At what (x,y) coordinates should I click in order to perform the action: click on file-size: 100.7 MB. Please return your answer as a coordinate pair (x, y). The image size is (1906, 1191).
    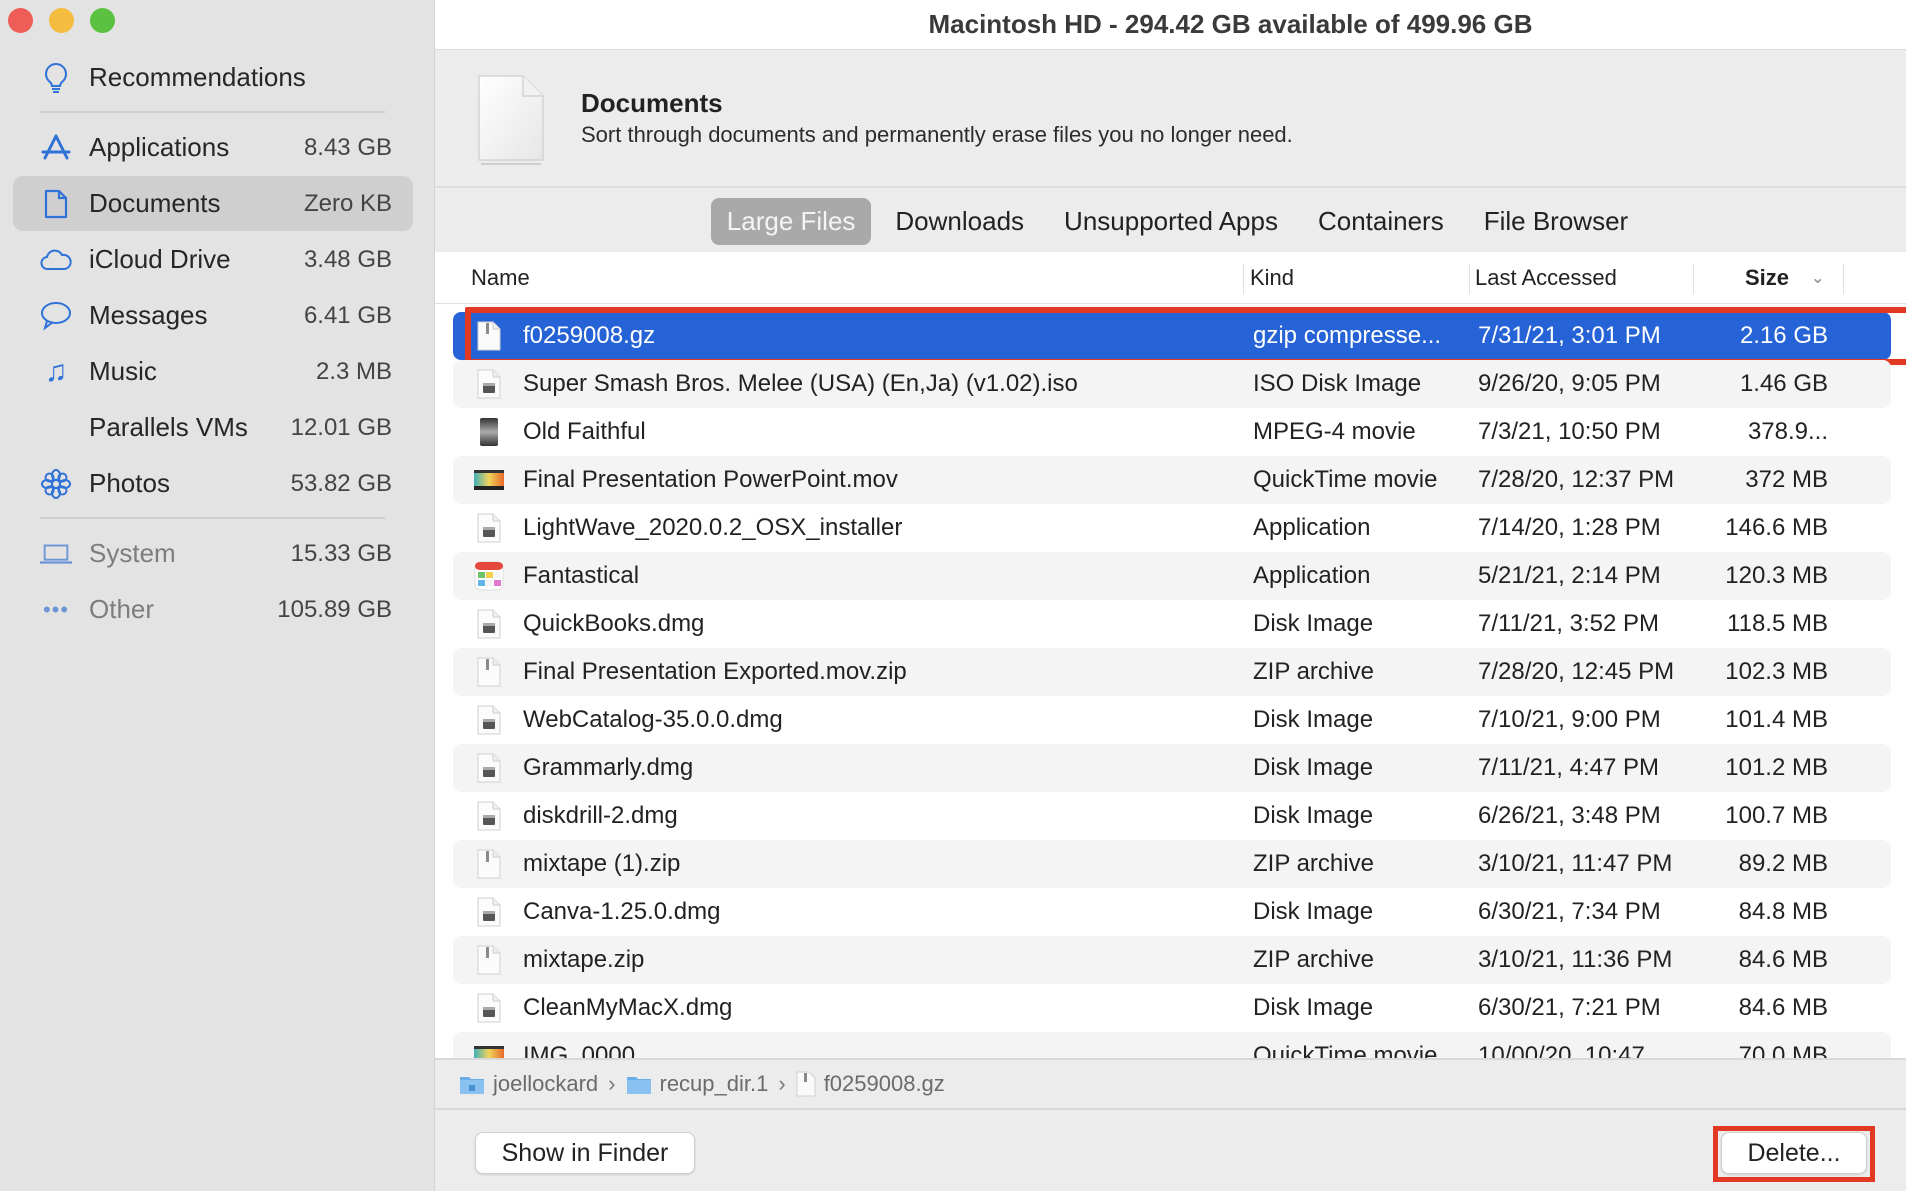
    Looking at the image, I should click on (1776, 815).